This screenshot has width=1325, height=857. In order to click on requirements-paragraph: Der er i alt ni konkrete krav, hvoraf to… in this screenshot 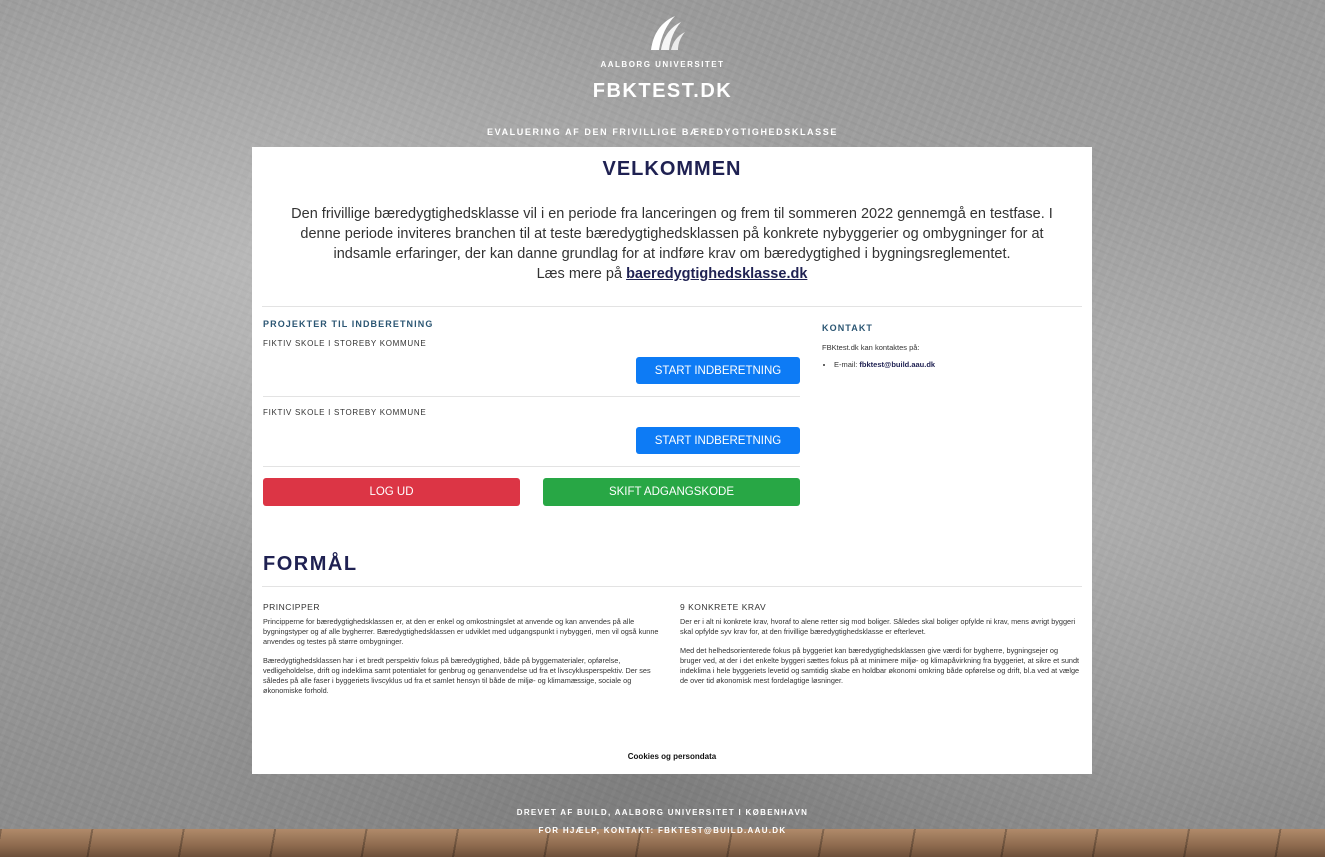, I will do `click(878, 626)`.